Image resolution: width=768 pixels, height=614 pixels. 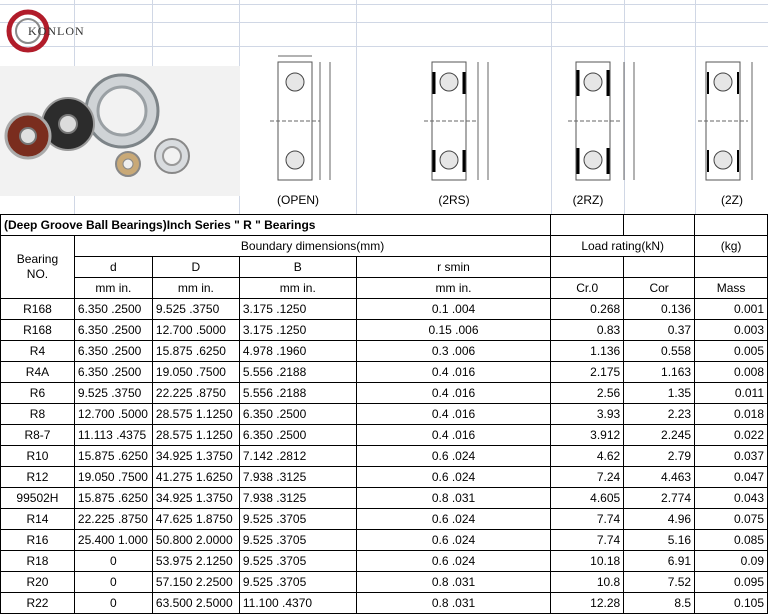 I want to click on cr0-header: Cr.0, so click(x=587, y=288).